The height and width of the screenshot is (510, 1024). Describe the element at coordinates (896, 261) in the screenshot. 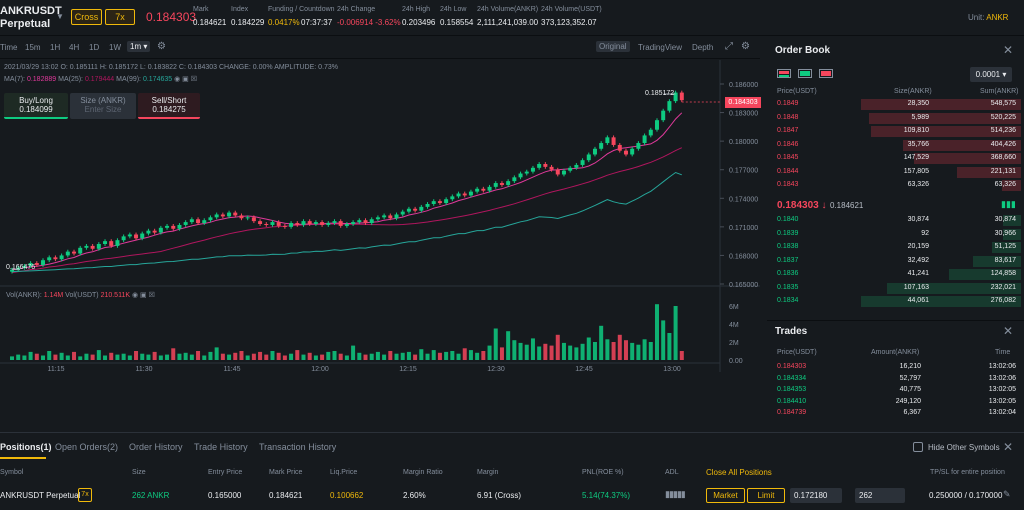

I see `bid-row: 0.1837 32,492 83,617` at that location.